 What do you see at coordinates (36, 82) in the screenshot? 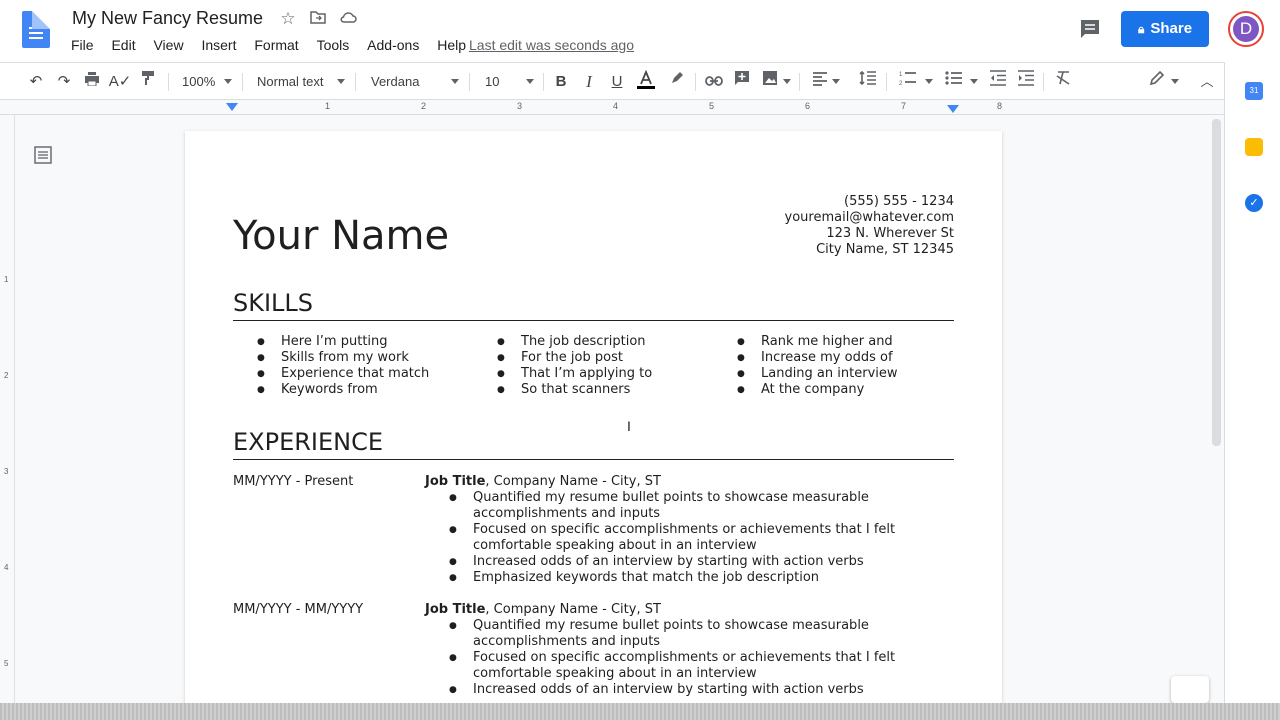
I see `undo-icon: ↶` at bounding box center [36, 82].